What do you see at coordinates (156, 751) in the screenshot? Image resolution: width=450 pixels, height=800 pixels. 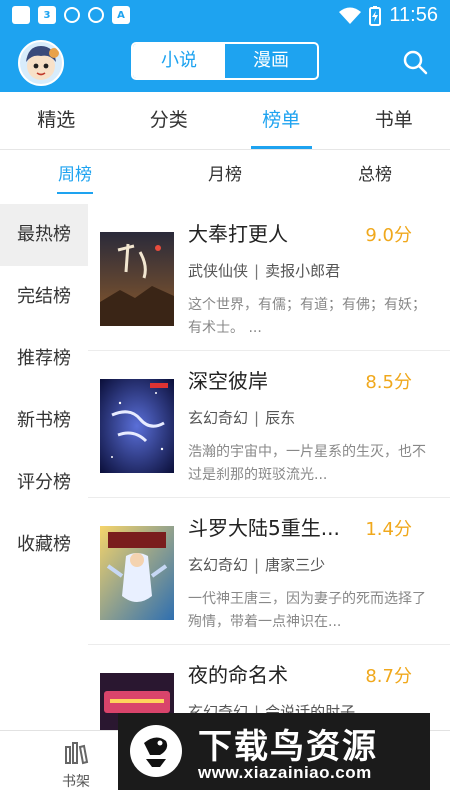 I see `bird-logo-icon` at bounding box center [156, 751].